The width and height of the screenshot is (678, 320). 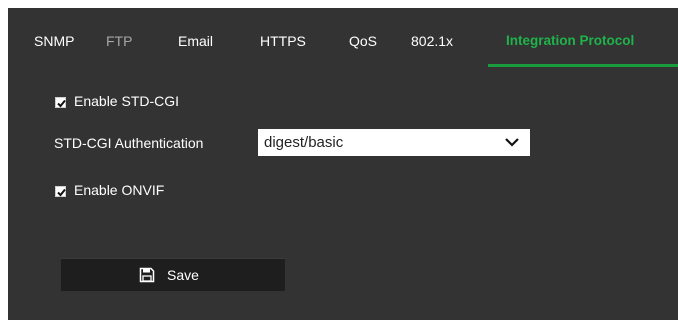 What do you see at coordinates (570, 50) in the screenshot?
I see `tab-integration-protocol: Integration Protocol` at bounding box center [570, 50].